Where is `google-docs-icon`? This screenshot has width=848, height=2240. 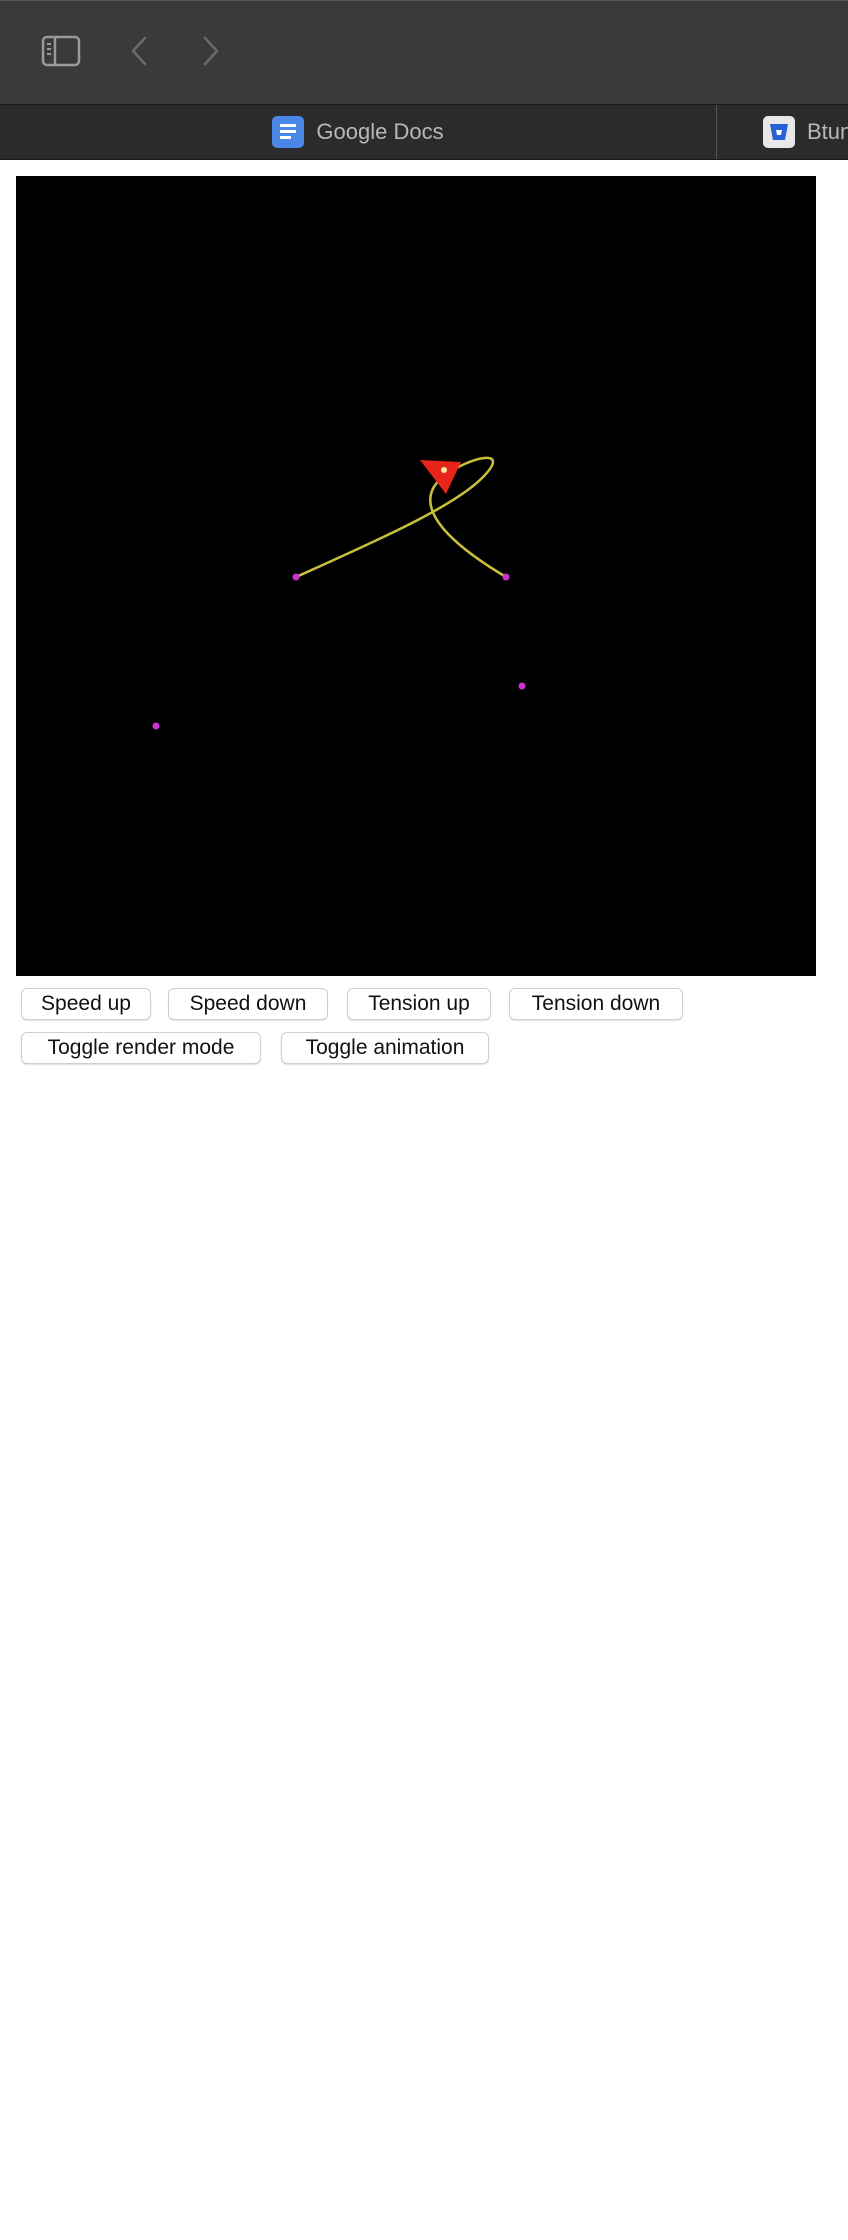 google-docs-icon is located at coordinates (288, 132).